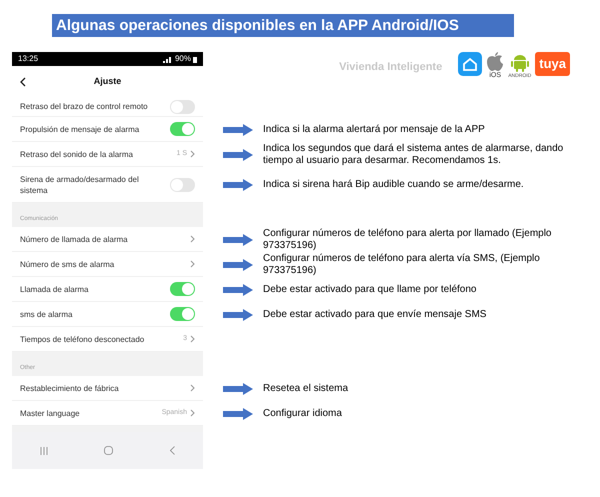 The image size is (600, 497). Describe the element at coordinates (374, 130) in the screenshot. I see `annotation-text: Indica si la alarma alertará por mensaje de la APP` at that location.